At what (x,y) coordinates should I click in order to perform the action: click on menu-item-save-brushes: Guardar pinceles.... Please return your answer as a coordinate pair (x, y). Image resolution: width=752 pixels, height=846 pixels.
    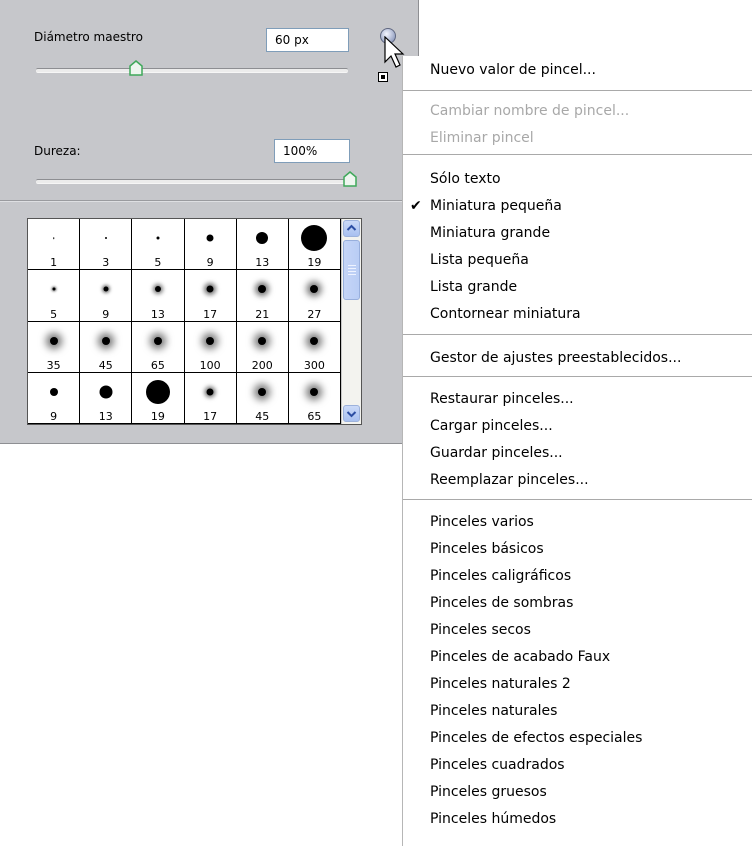
    Looking at the image, I should click on (496, 453).